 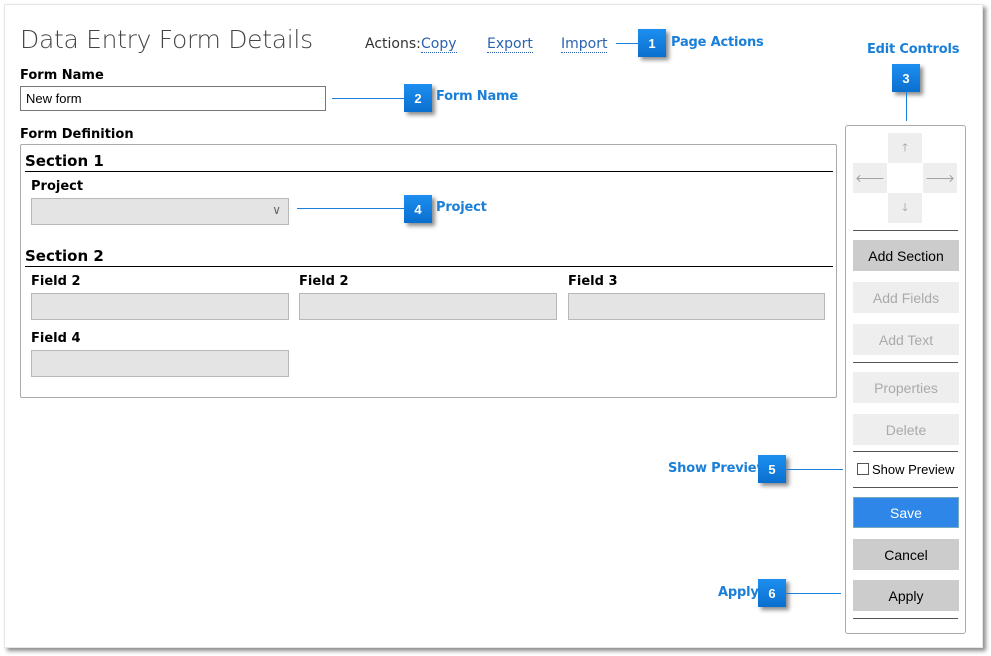 I want to click on move-up-button: 🡑, so click(x=905, y=148).